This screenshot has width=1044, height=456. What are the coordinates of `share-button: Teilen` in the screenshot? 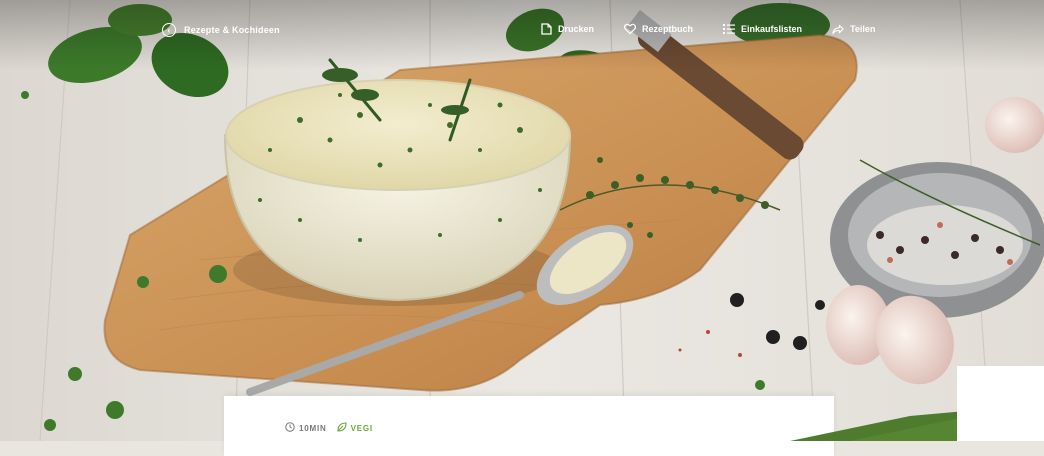 It's located at (853, 29).